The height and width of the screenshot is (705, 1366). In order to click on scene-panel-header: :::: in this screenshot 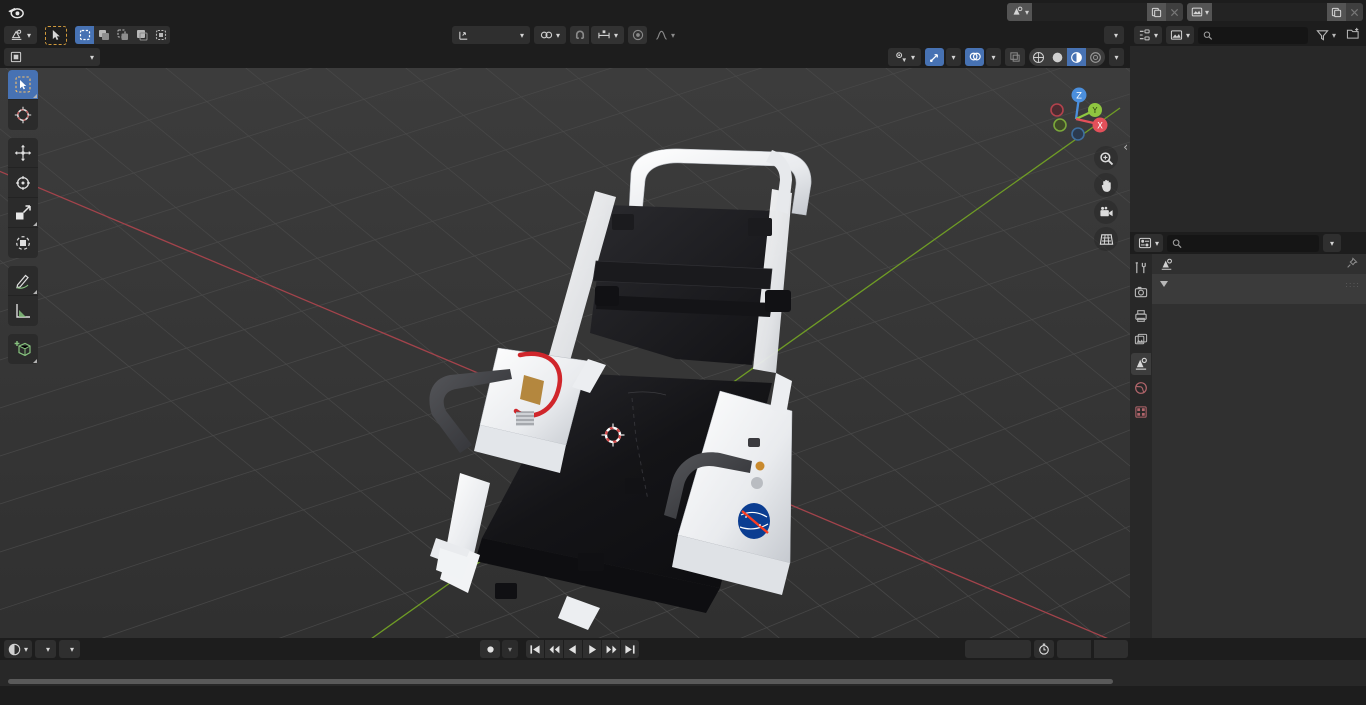, I will do `click(1259, 284)`.